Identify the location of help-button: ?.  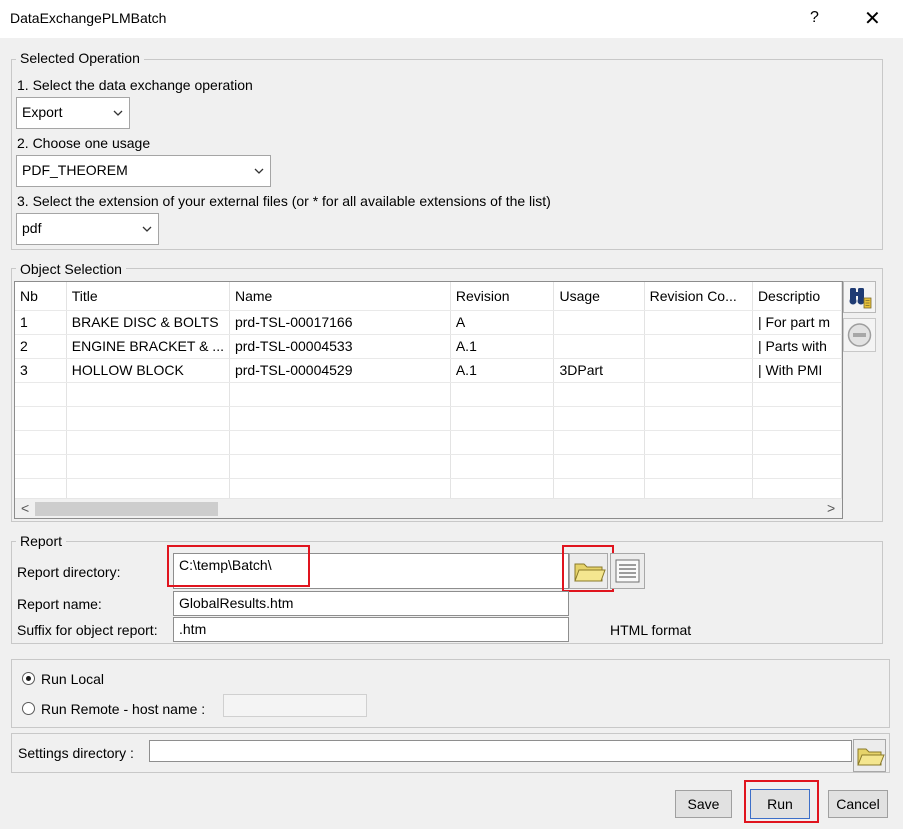
(814, 18).